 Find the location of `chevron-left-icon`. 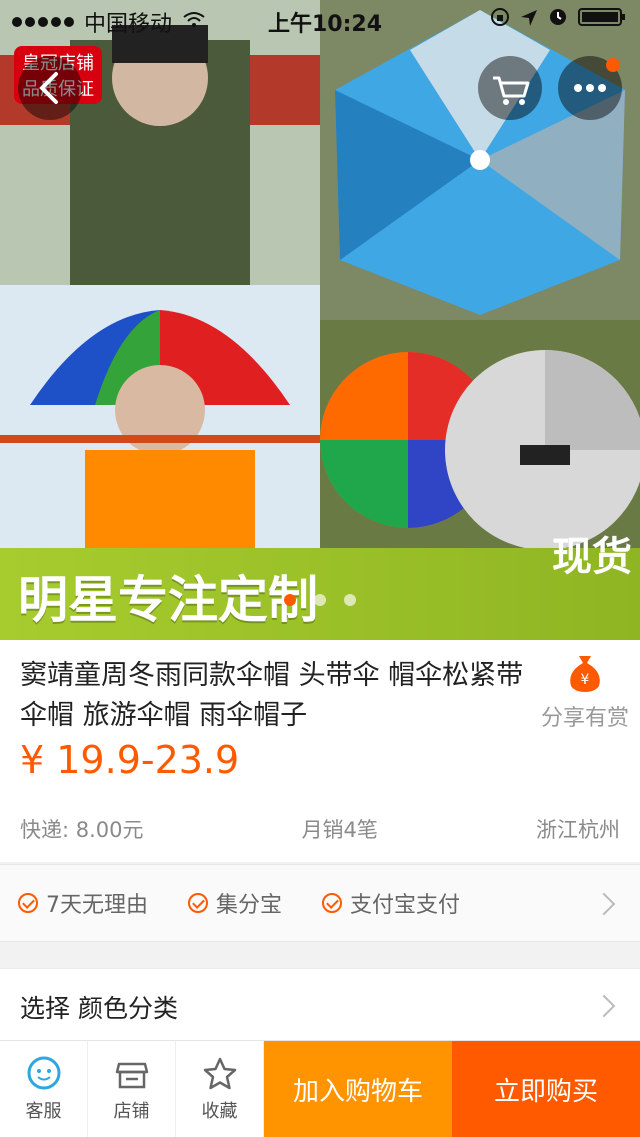

chevron-left-icon is located at coordinates (48, 88).